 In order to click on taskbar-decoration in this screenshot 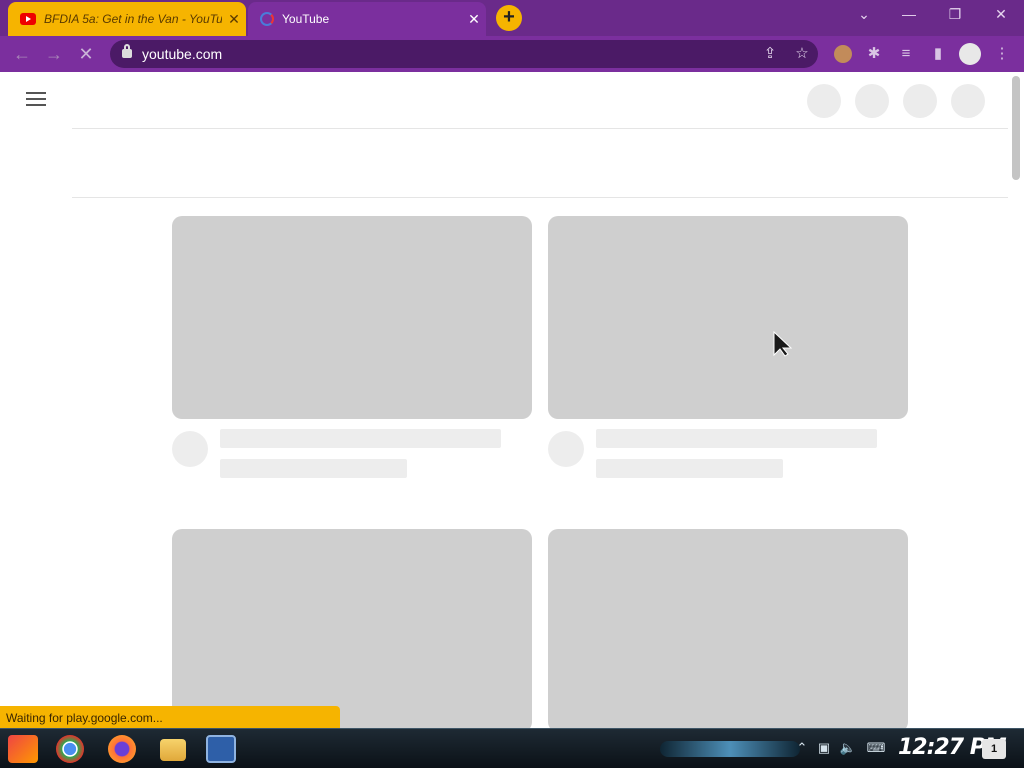, I will do `click(730, 749)`.